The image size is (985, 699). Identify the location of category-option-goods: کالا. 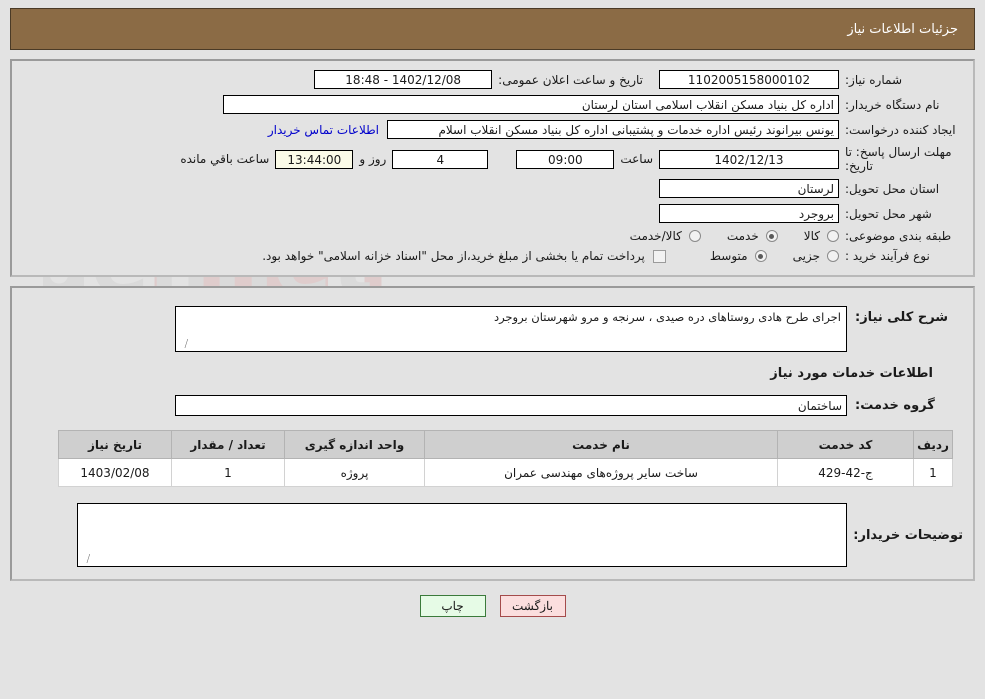
(821, 236).